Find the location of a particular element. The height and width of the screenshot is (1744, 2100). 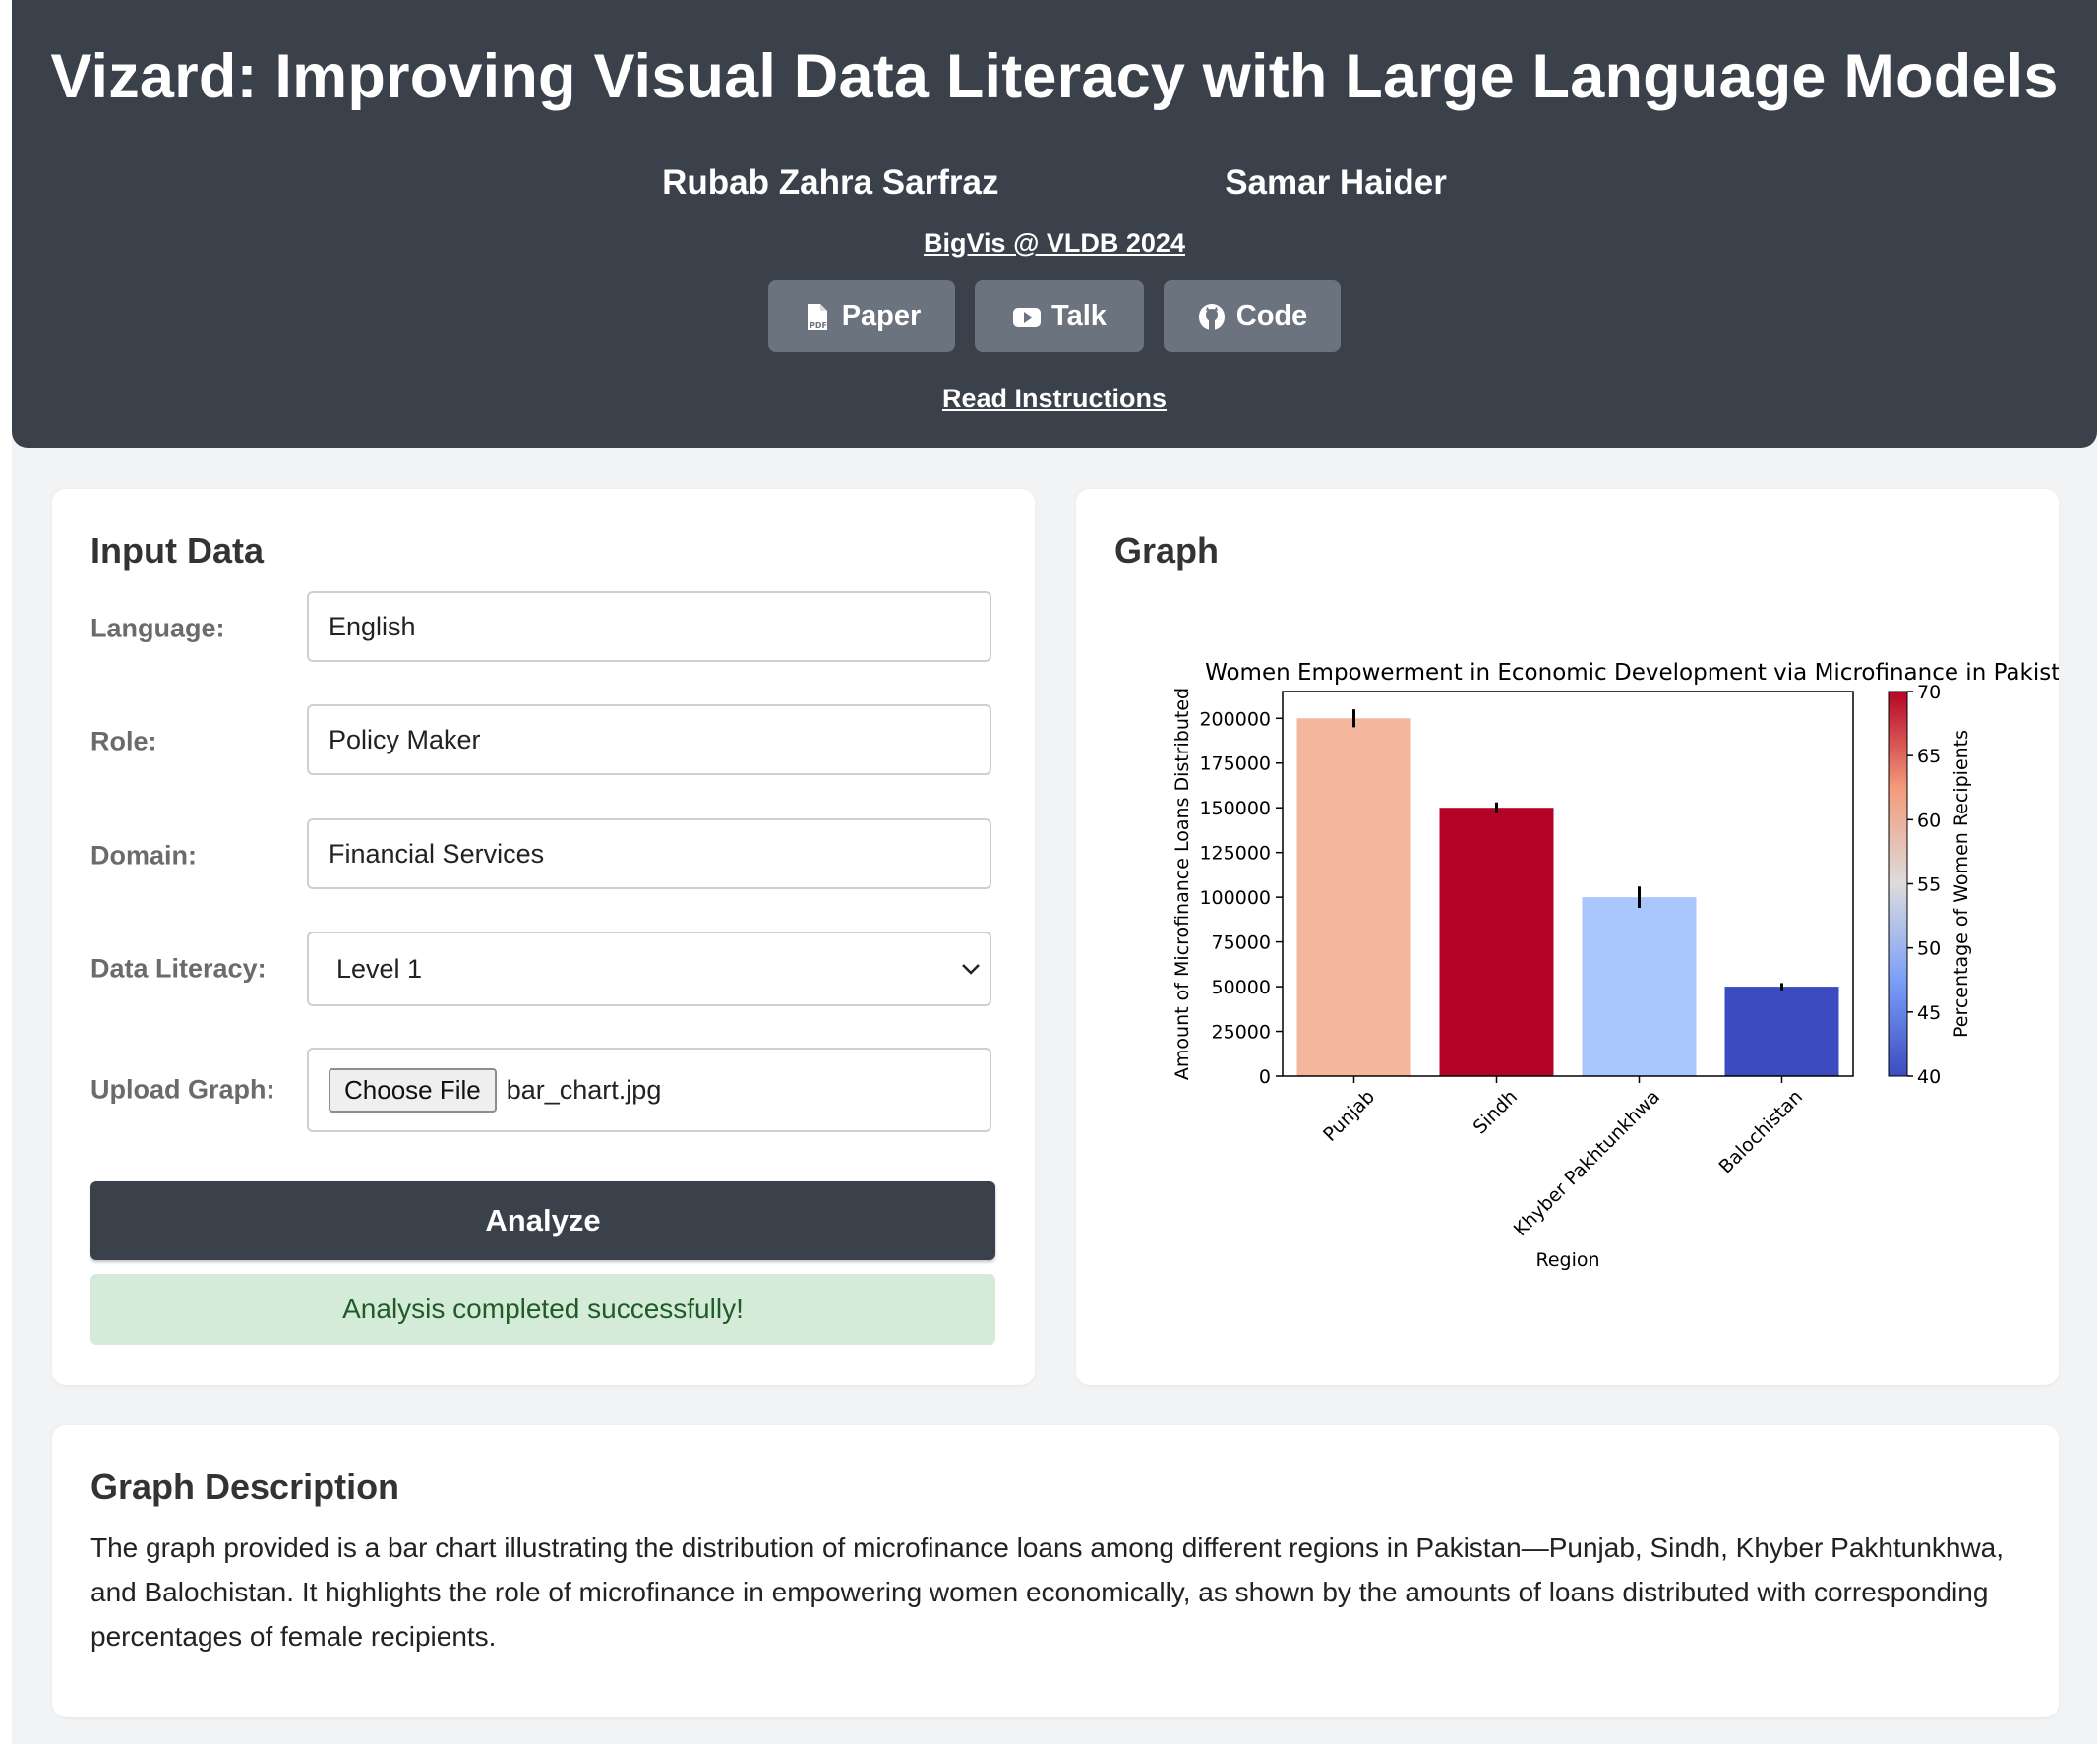

colorbar-label: Percentage of Women Recipients is located at coordinates (1961, 884).